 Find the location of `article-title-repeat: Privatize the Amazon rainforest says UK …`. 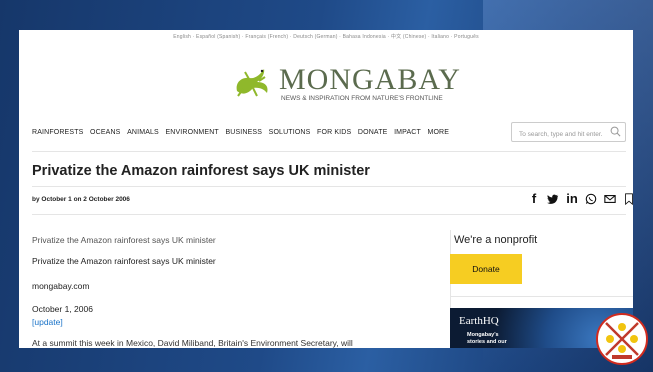

article-title-repeat: Privatize the Amazon rainforest says UK … is located at coordinates (124, 261).